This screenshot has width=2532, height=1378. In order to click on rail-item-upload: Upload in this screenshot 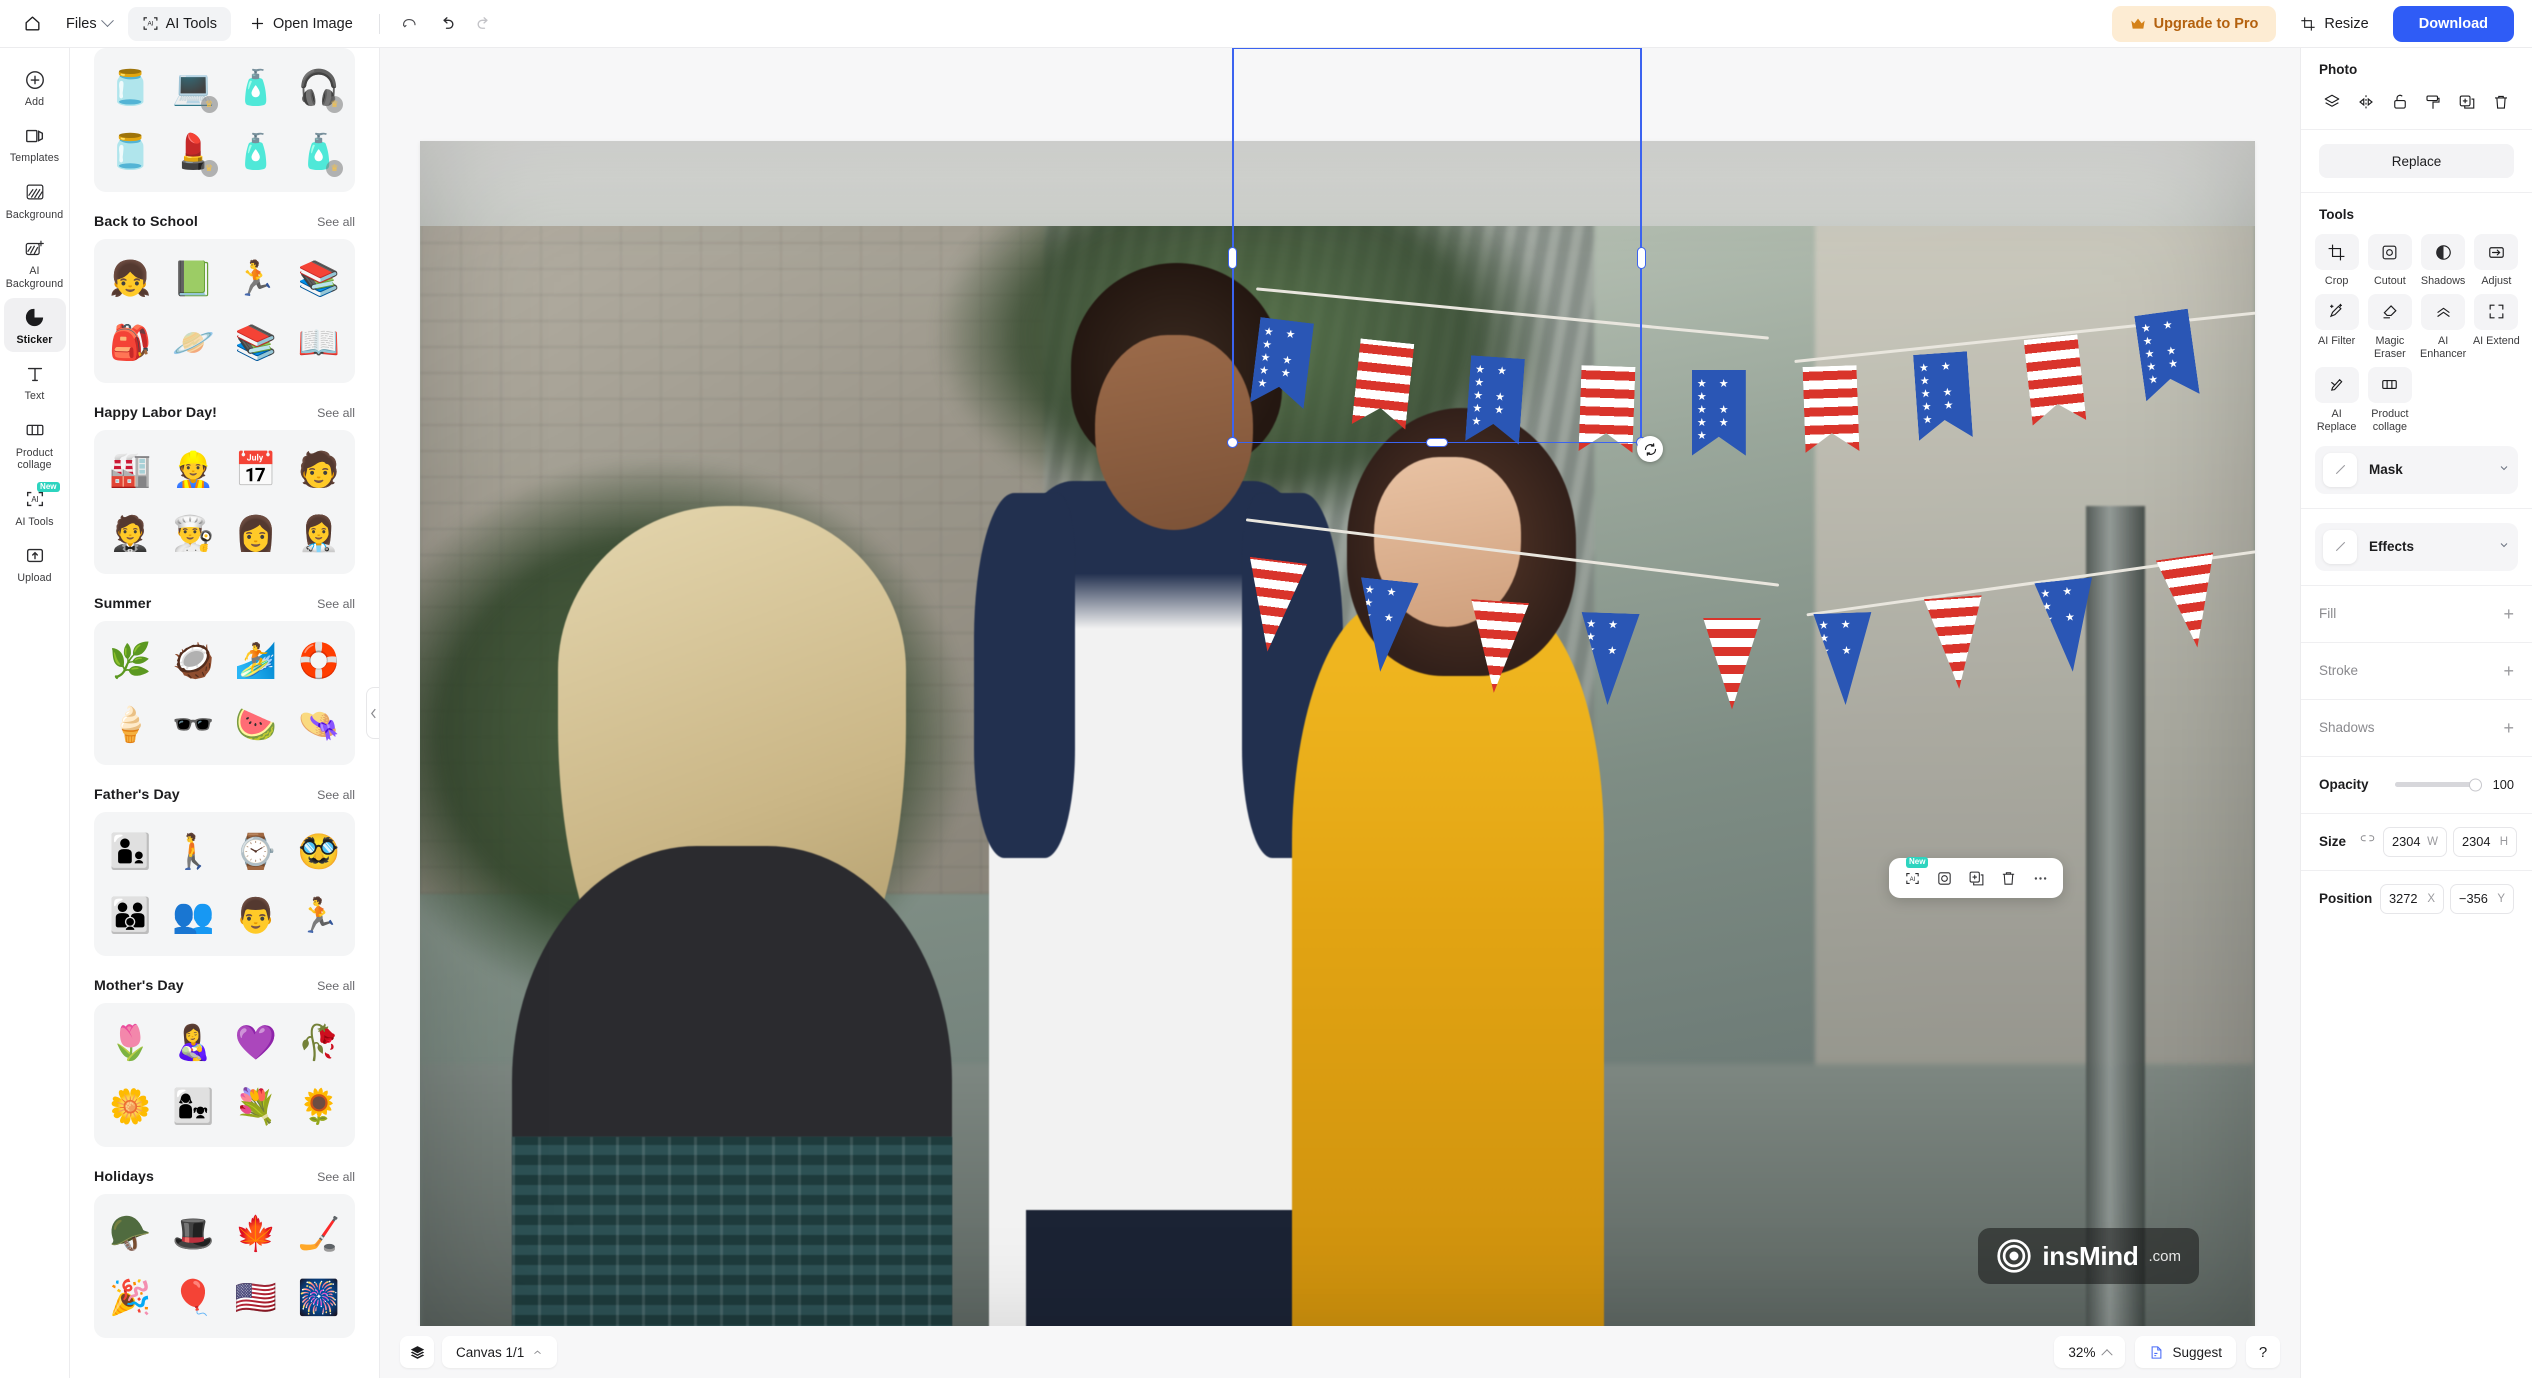, I will do `click(35, 563)`.